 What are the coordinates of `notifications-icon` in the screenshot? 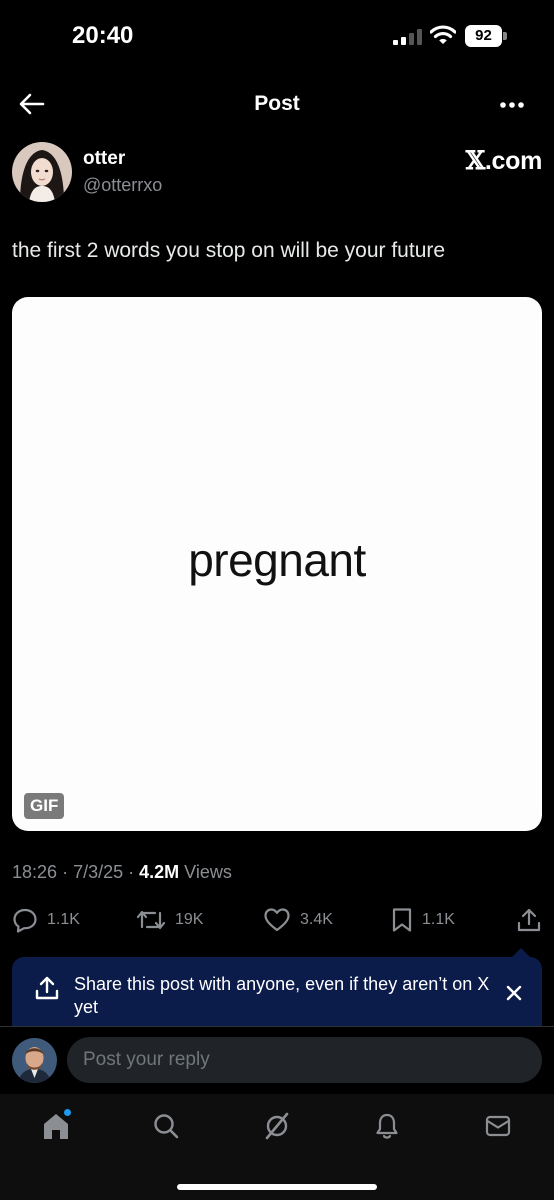 It's located at (387, 1126).